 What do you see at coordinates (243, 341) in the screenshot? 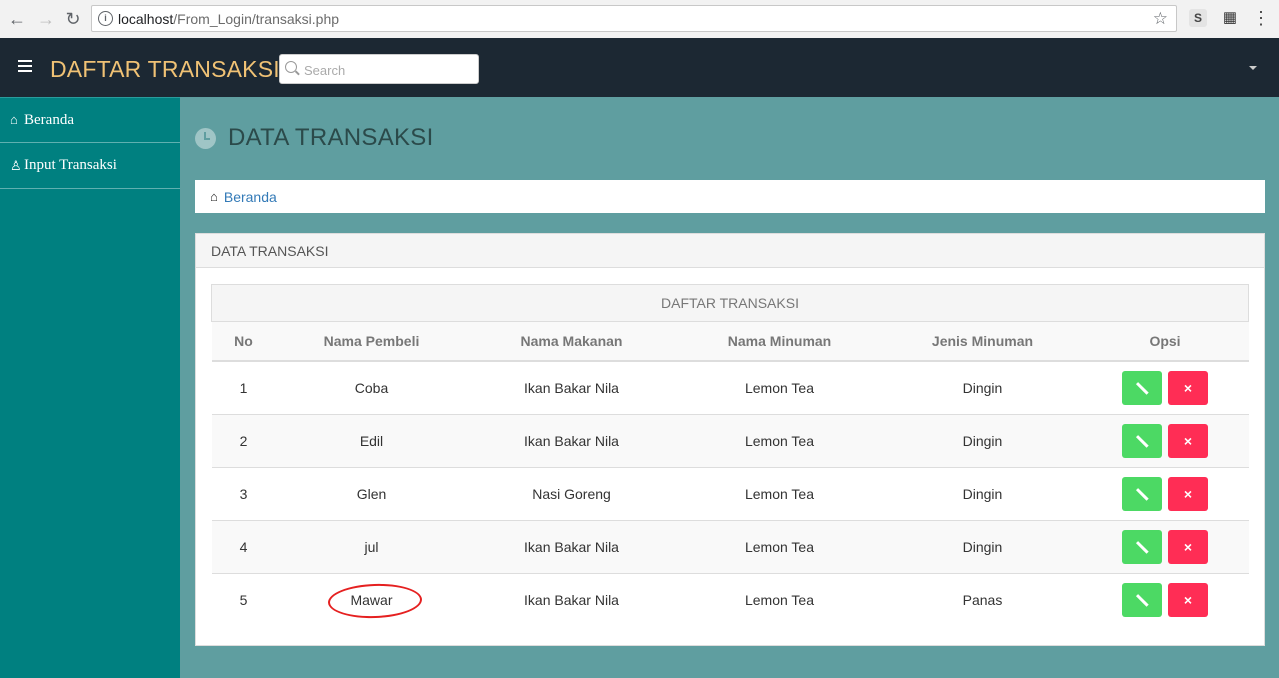
I see `column-header-no: No` at bounding box center [243, 341].